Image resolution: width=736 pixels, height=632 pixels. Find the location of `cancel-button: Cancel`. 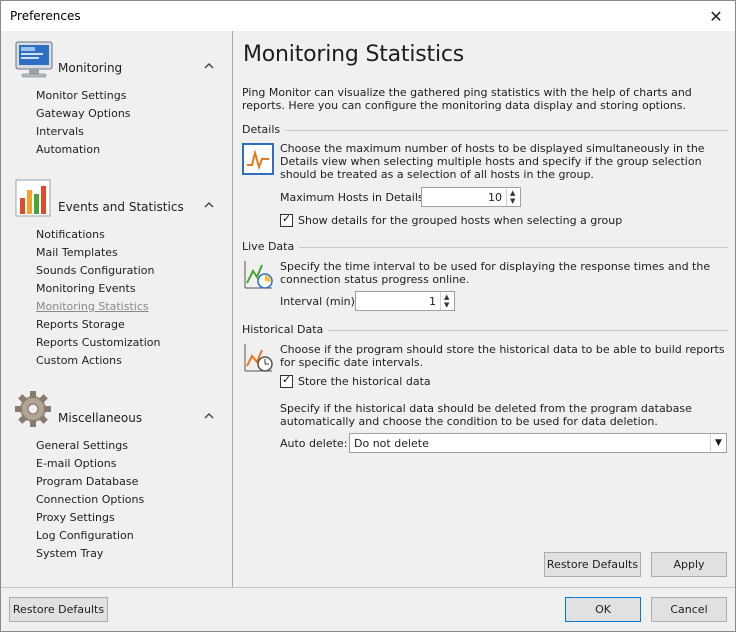

cancel-button: Cancel is located at coordinates (689, 609).